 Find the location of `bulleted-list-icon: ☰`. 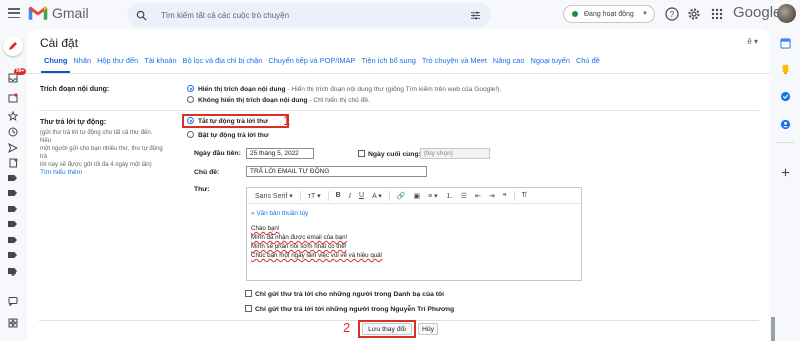

bulleted-list-icon: ☰ is located at coordinates (464, 196).